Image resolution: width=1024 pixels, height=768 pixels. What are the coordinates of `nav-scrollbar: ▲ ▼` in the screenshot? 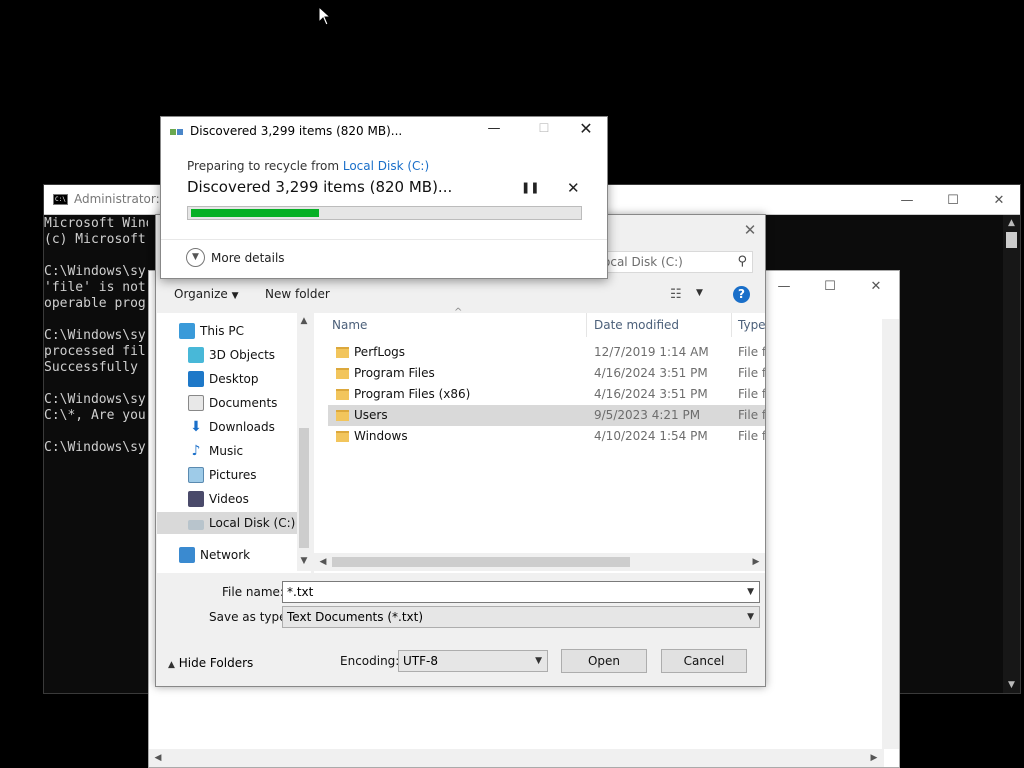 It's located at (304, 442).